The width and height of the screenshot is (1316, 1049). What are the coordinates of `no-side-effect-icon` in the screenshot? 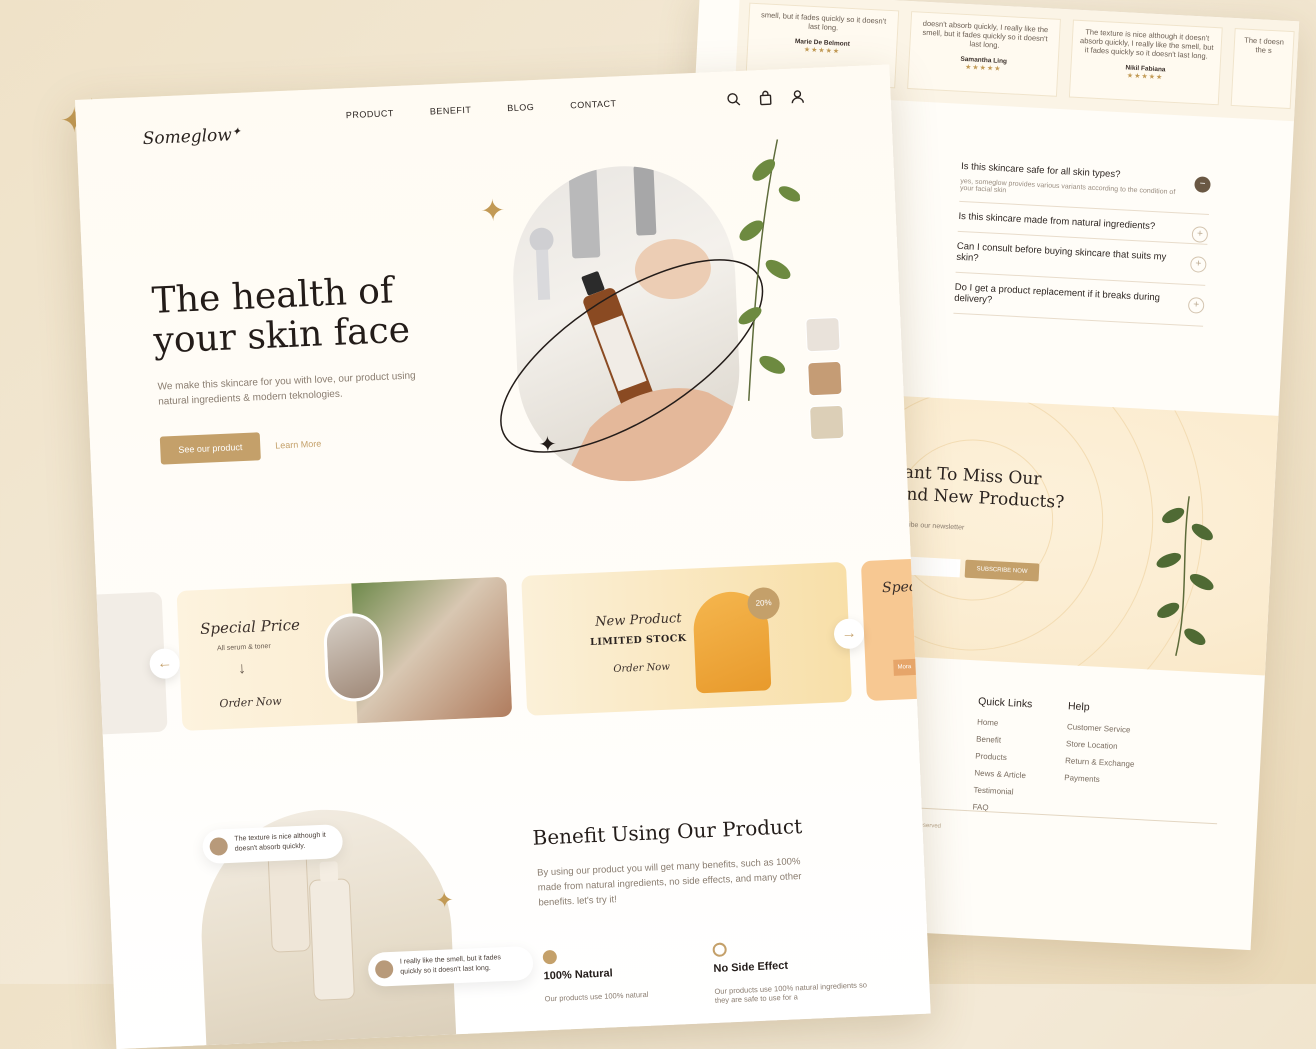 It's located at (719, 949).